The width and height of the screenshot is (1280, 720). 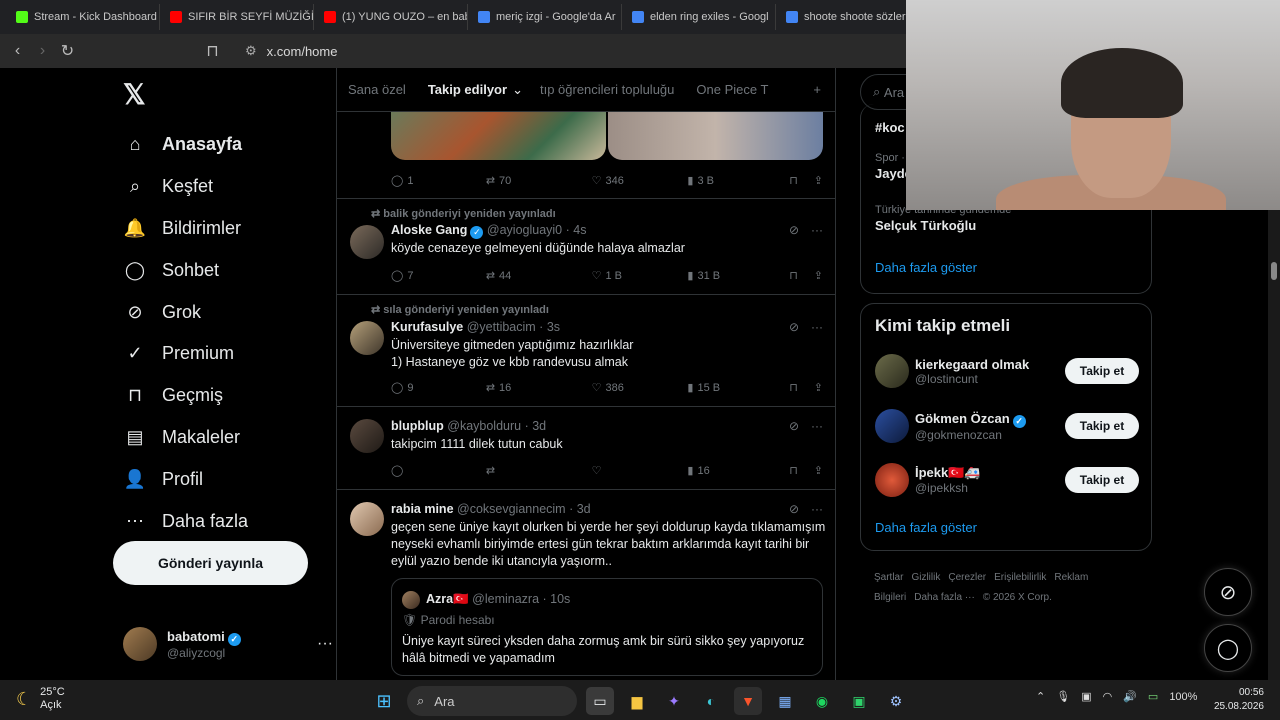 What do you see at coordinates (185, 229) in the screenshot?
I see `sidebar-item-bildirimler: 🔔 Bildirimler` at bounding box center [185, 229].